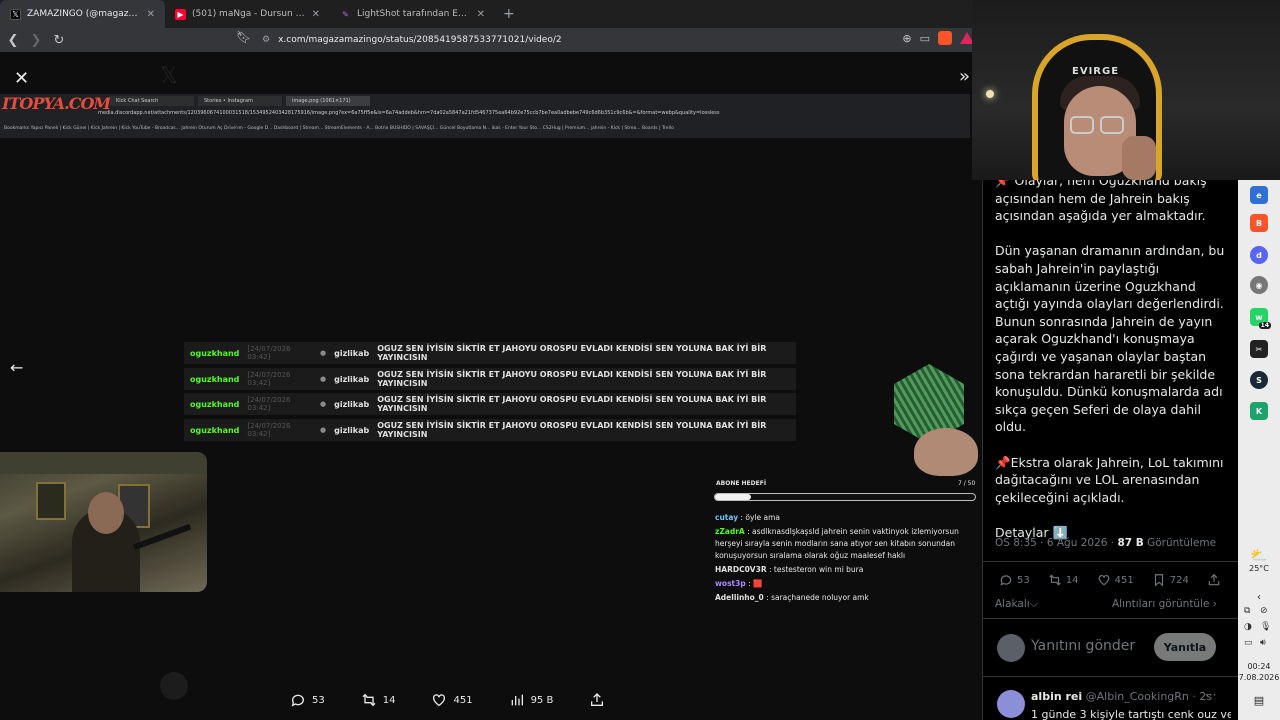  Describe the element at coordinates (1164, 604) in the screenshot. I see `view-quotes-link: Alıntıları görüntüle ›` at that location.